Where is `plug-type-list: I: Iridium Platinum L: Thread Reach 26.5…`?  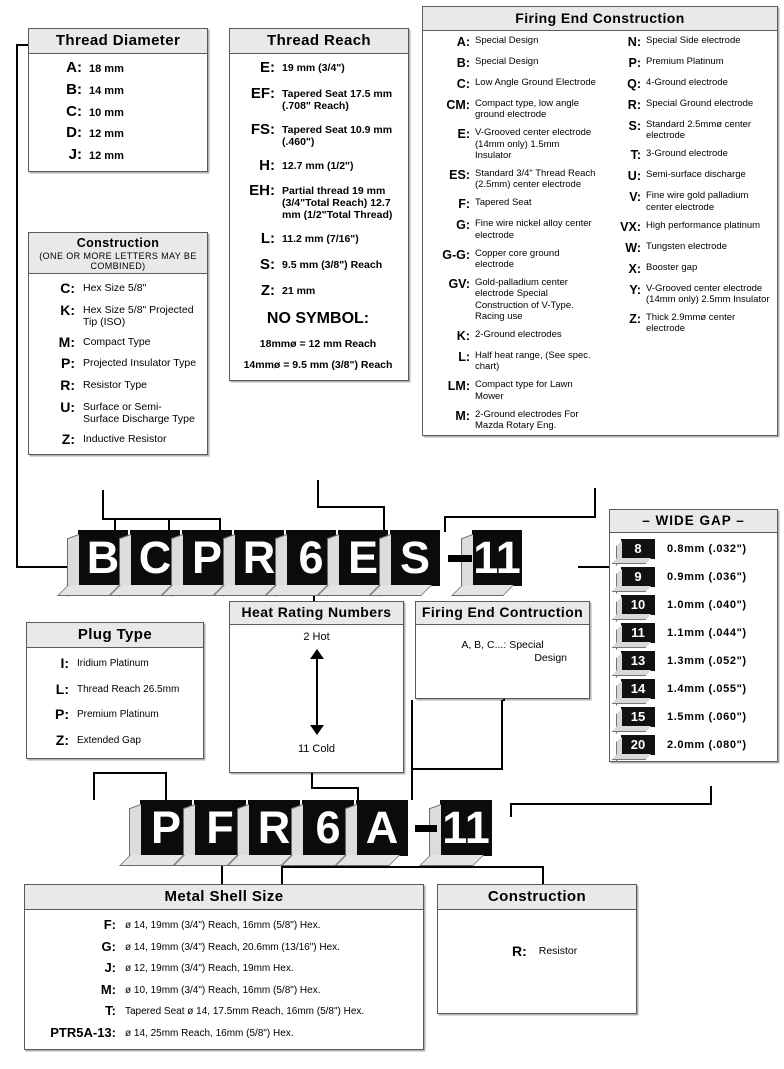 plug-type-list: I: Iridium Platinum L: Thread Reach 26.5… is located at coordinates (115, 703).